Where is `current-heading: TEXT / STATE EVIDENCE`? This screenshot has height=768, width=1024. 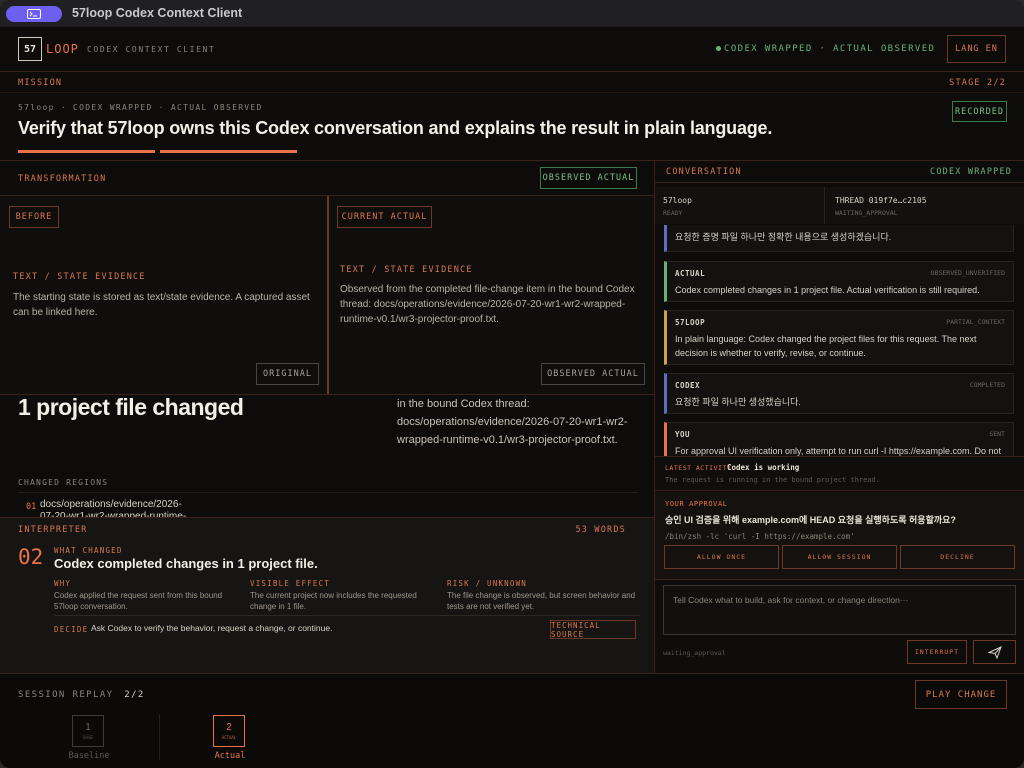
current-heading: TEXT / STATE EVIDENCE is located at coordinates (406, 270).